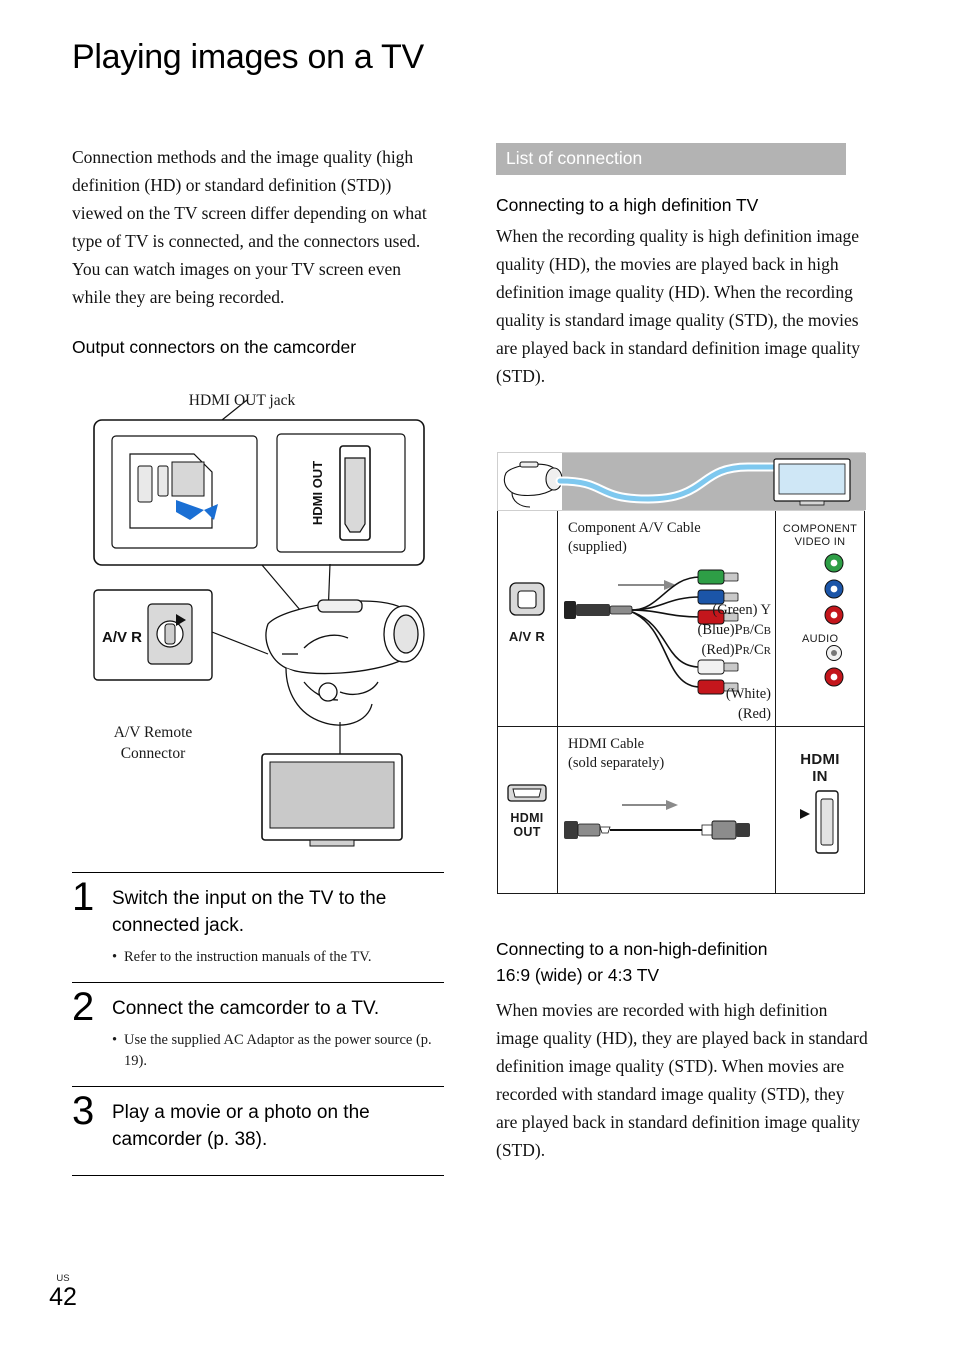 Image resolution: width=954 pixels, height=1357 pixels. I want to click on tv-audio-label: AUDIO, so click(820, 639).